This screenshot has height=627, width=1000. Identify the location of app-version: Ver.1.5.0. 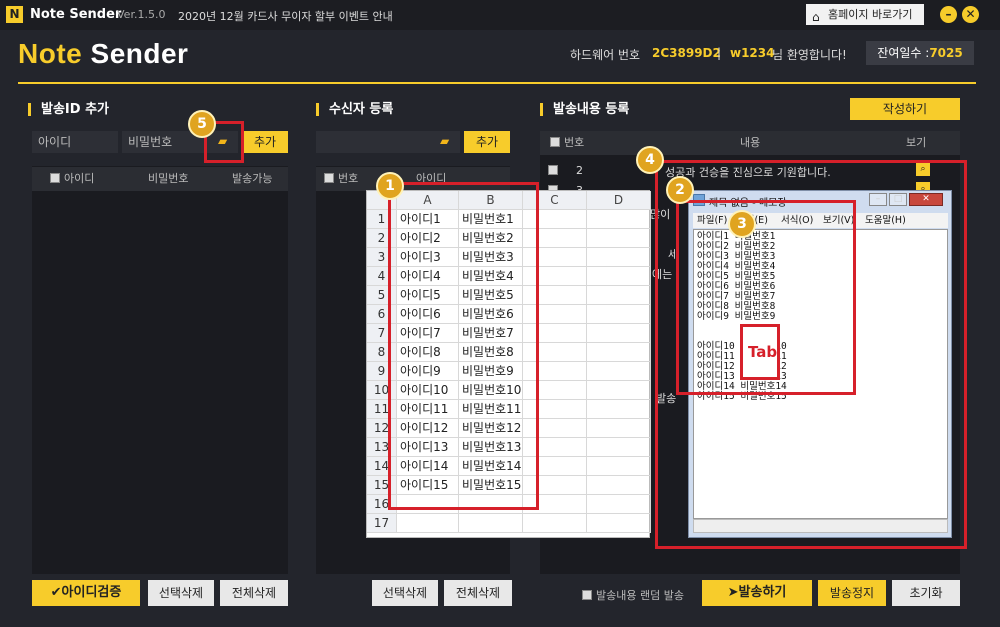
(141, 14).